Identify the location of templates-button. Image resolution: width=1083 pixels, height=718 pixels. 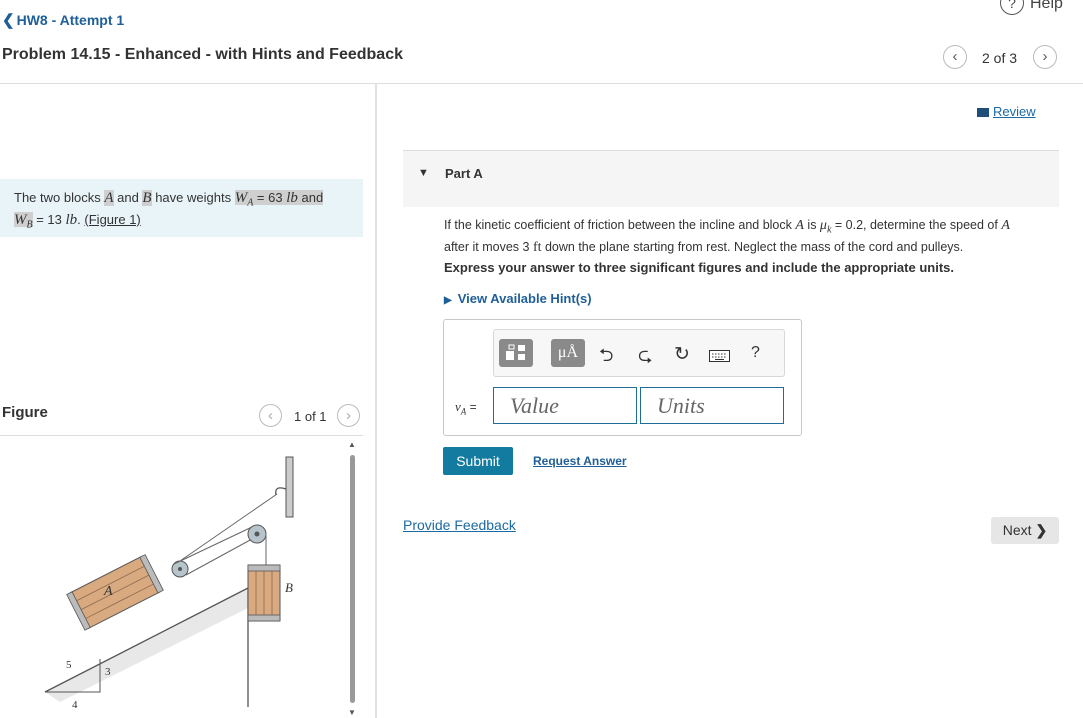
(516, 353).